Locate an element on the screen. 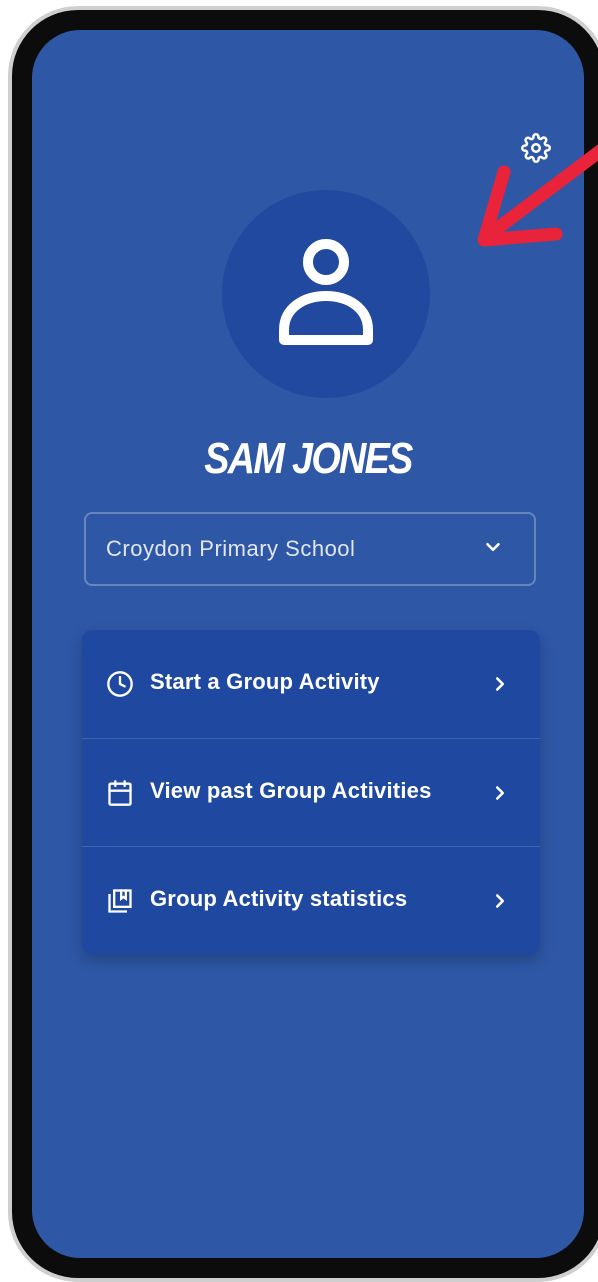 This screenshot has height=1282, width=598. chevron-down-icon is located at coordinates (493, 549).